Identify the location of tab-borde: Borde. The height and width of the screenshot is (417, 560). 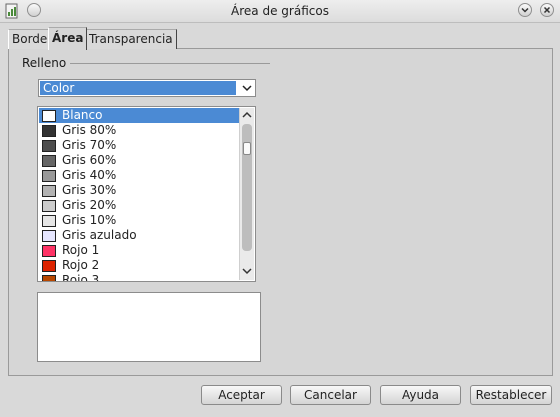
(30, 39).